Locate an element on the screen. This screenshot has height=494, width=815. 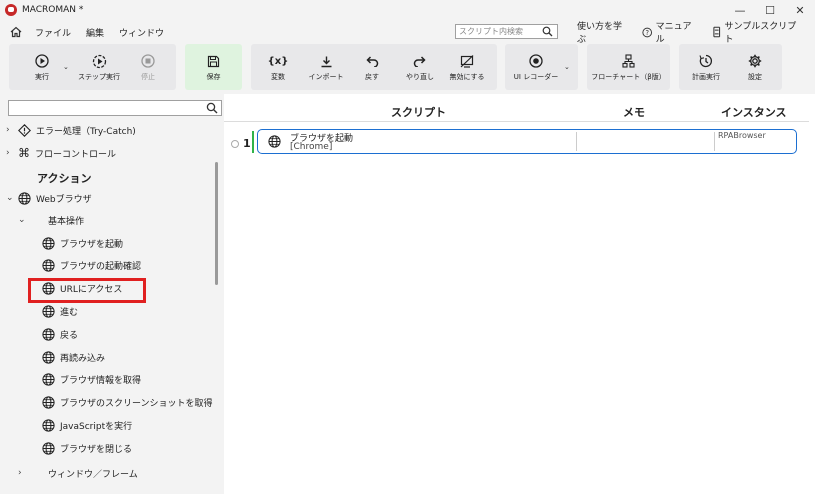
tree-action-item: 戻る is located at coordinates (60, 334).